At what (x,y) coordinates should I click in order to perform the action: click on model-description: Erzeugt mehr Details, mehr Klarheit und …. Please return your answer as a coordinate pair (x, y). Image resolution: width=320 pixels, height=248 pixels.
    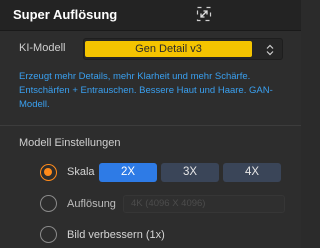
    Looking at the image, I should click on (146, 90).